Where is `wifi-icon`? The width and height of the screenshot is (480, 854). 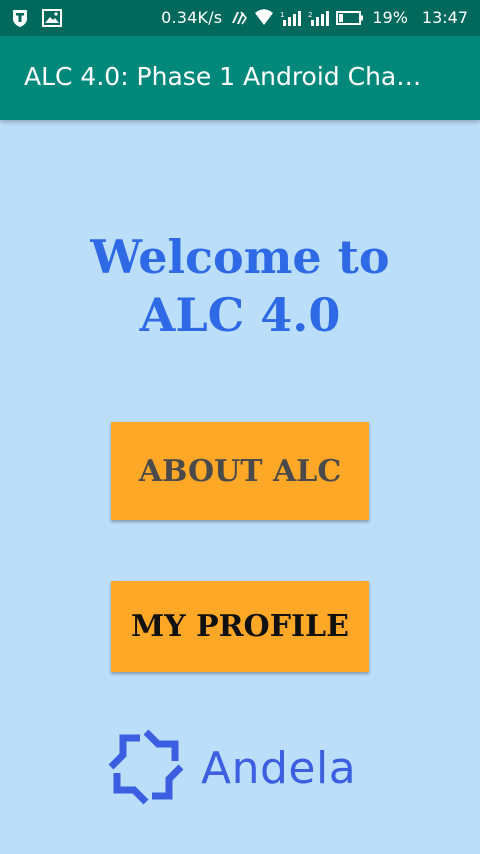
wifi-icon is located at coordinates (264, 17).